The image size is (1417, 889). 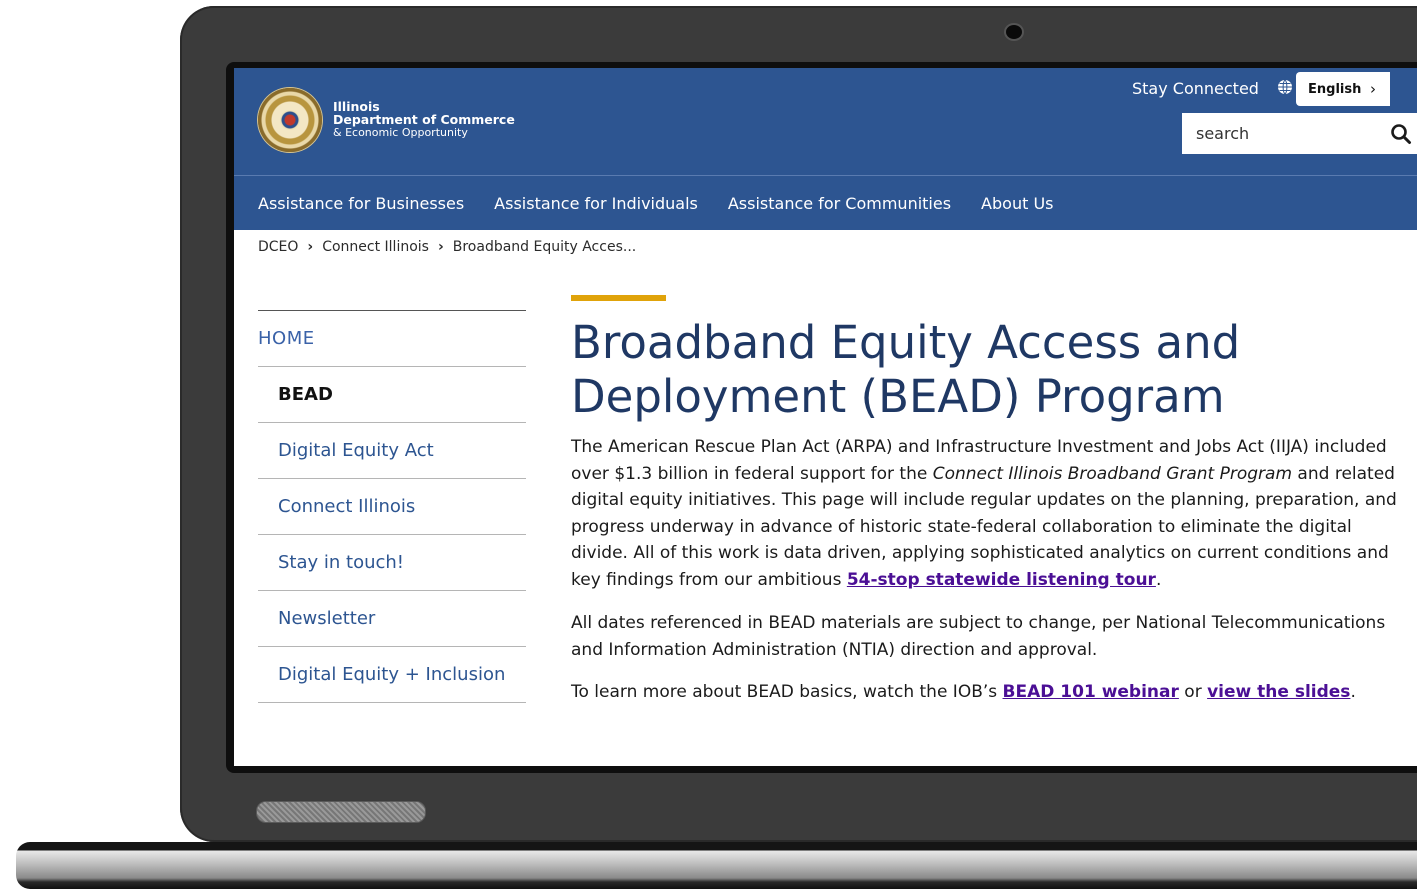 I want to click on breadcrumb-dceo: DCEO, so click(x=278, y=247).